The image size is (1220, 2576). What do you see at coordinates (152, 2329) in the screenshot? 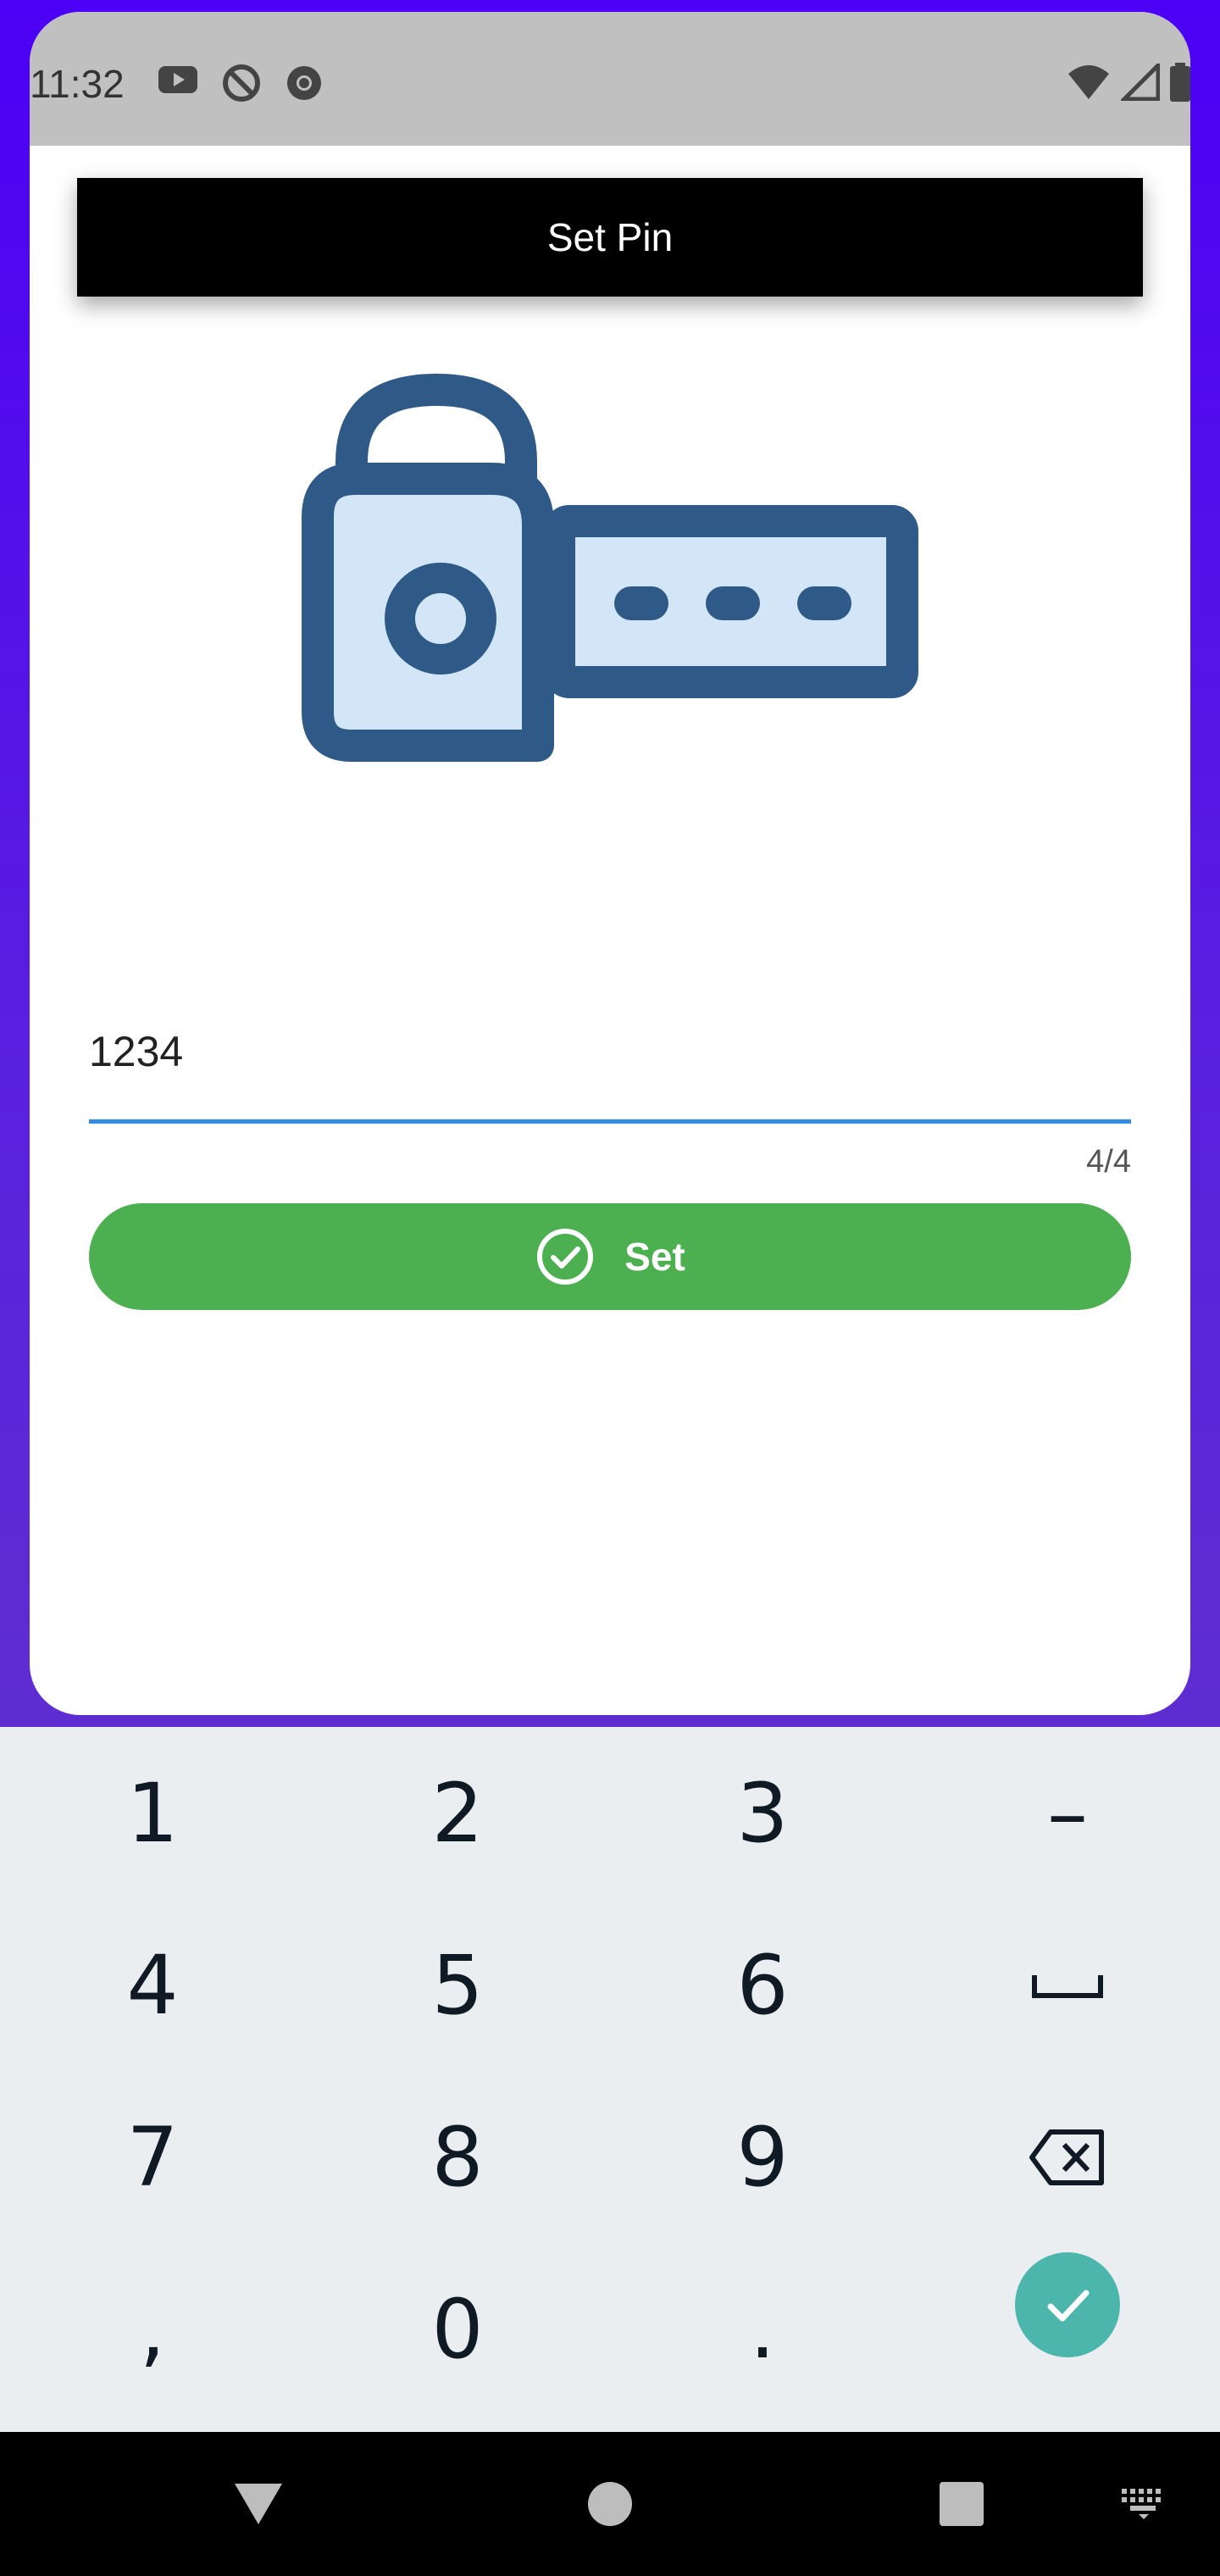
I see `key-comma: ,` at bounding box center [152, 2329].